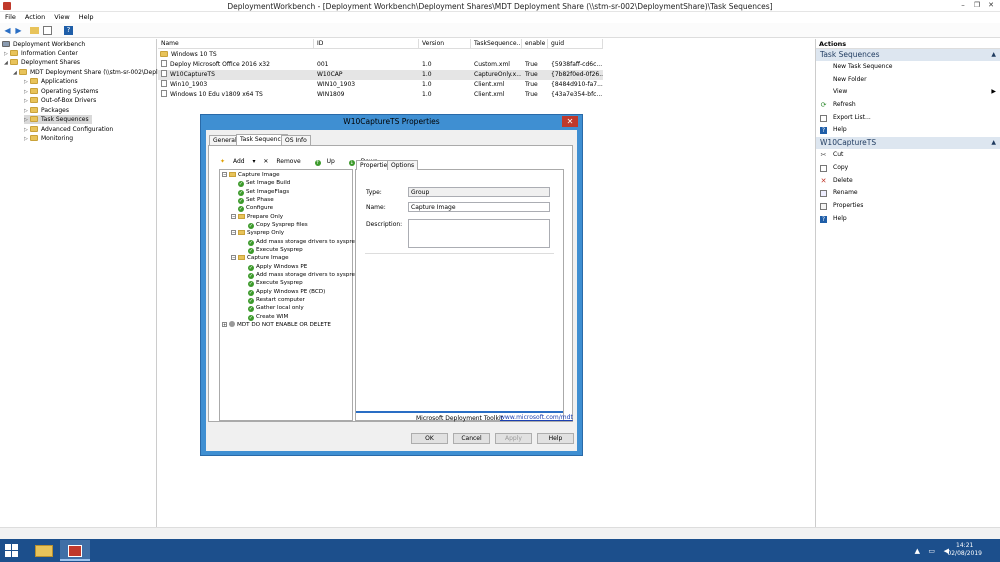 This screenshot has height=562, width=1000. Describe the element at coordinates (908, 130) in the screenshot. I see `action-help: ? Help` at that location.